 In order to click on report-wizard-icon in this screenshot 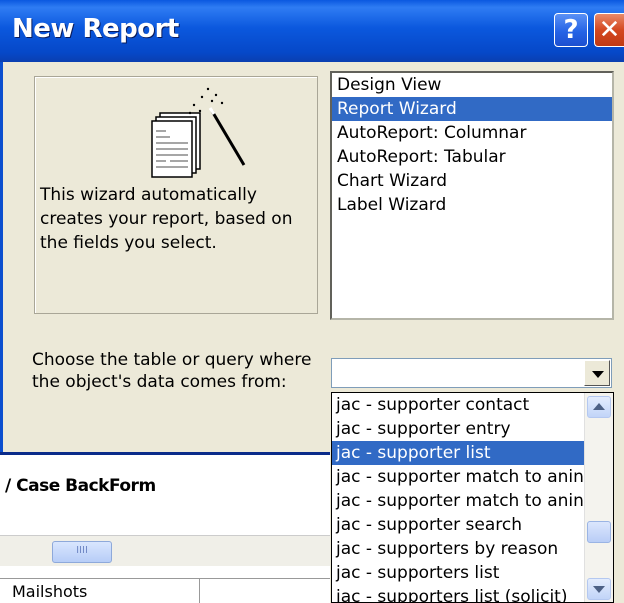, I will do `click(198, 132)`.